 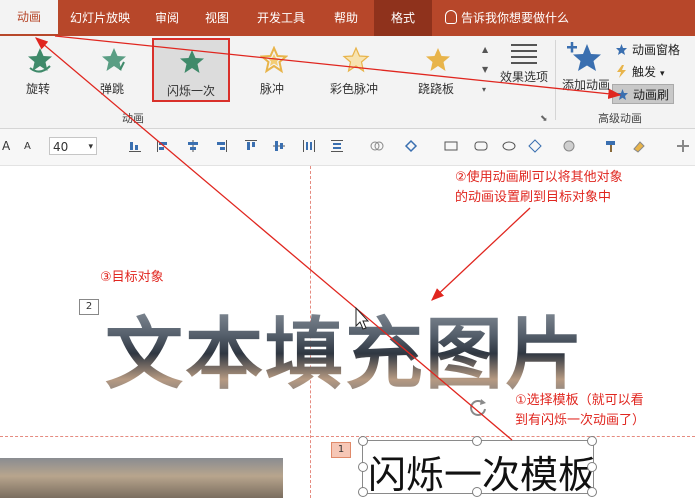 I want to click on pulse-star-icon, so click(x=274, y=60).